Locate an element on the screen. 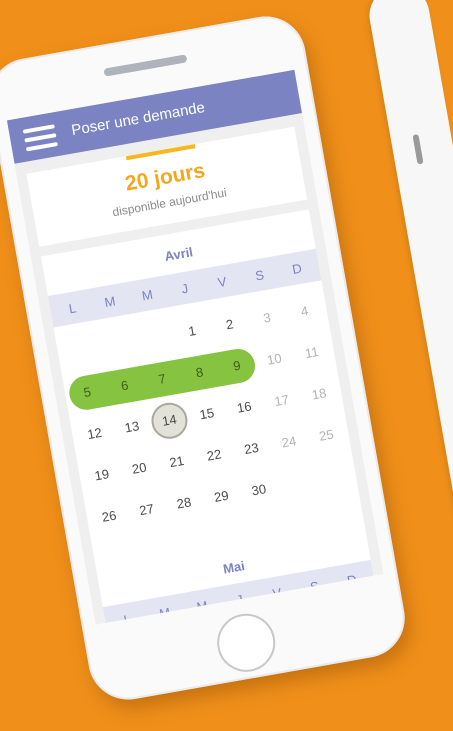  calendar-day: 4 is located at coordinates (304, 311).